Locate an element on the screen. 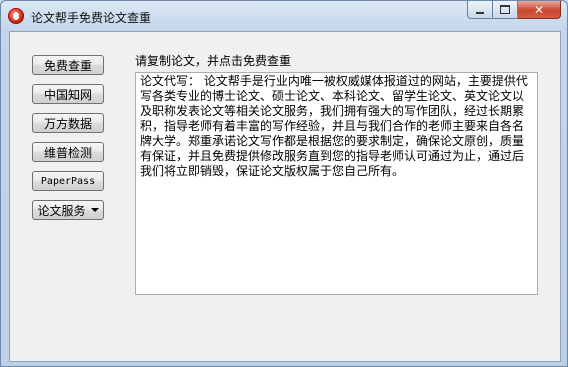  close-icon: ✕ is located at coordinates (539, 9).